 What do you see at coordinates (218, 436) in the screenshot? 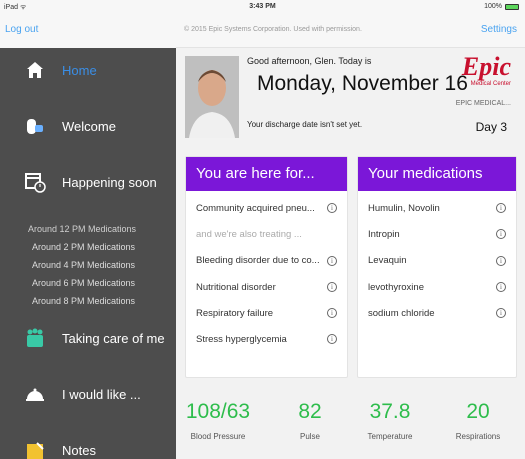
I see `vital-label: Blood Pressure` at bounding box center [218, 436].